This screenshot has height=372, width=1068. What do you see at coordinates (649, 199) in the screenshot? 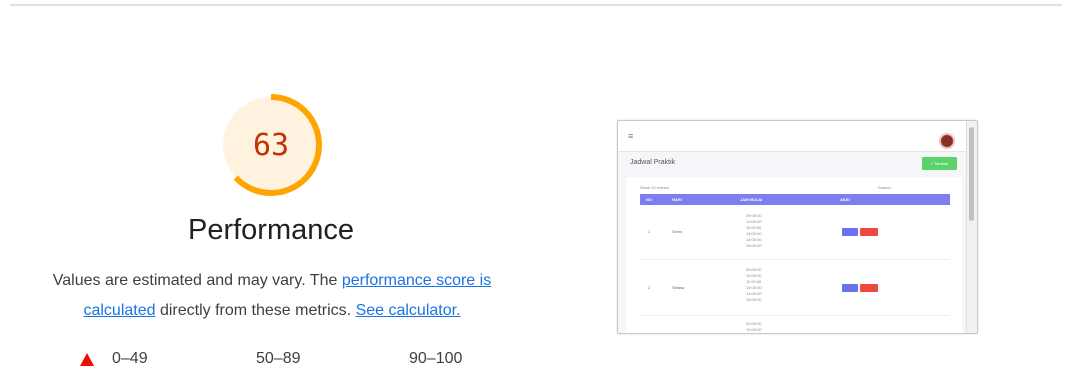
I see `thumb-col-no: NO` at bounding box center [649, 199].